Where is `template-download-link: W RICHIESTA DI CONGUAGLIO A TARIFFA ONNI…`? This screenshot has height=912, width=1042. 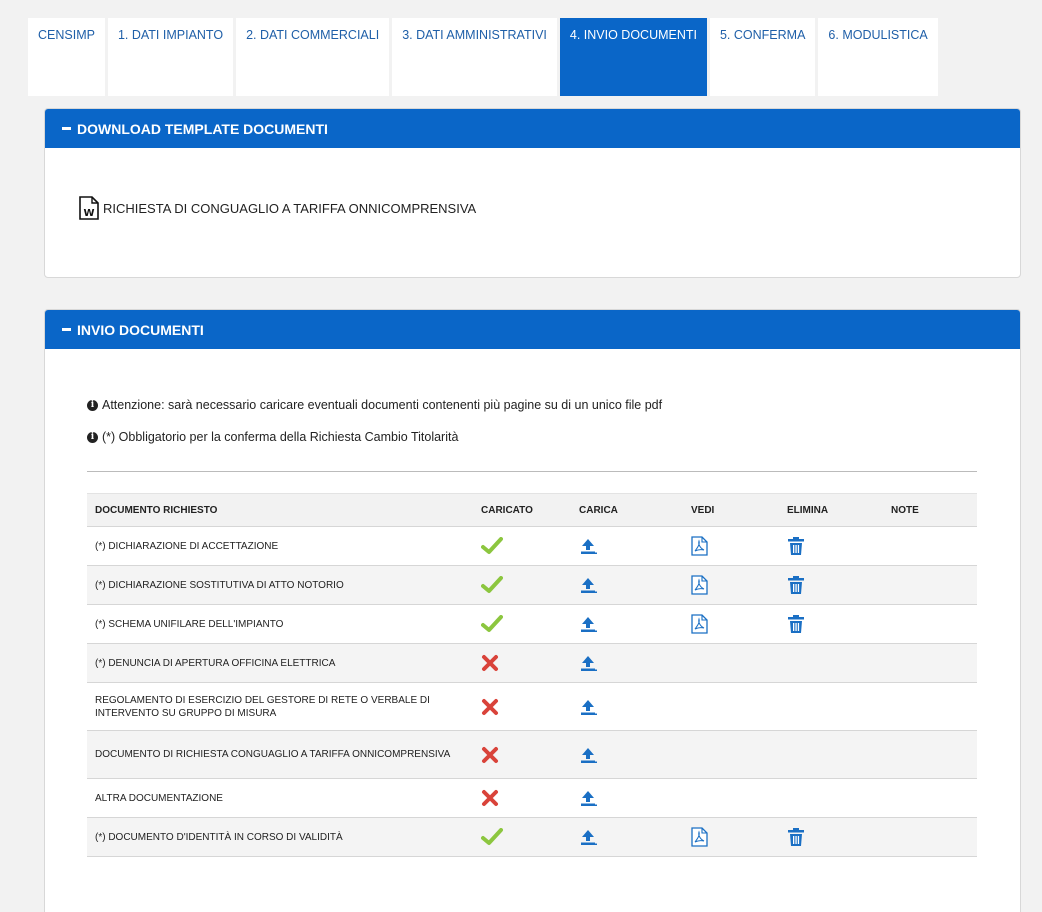
template-download-link: W RICHIESTA DI CONGUAGLIO A TARIFFA ONNI… is located at coordinates (277, 208).